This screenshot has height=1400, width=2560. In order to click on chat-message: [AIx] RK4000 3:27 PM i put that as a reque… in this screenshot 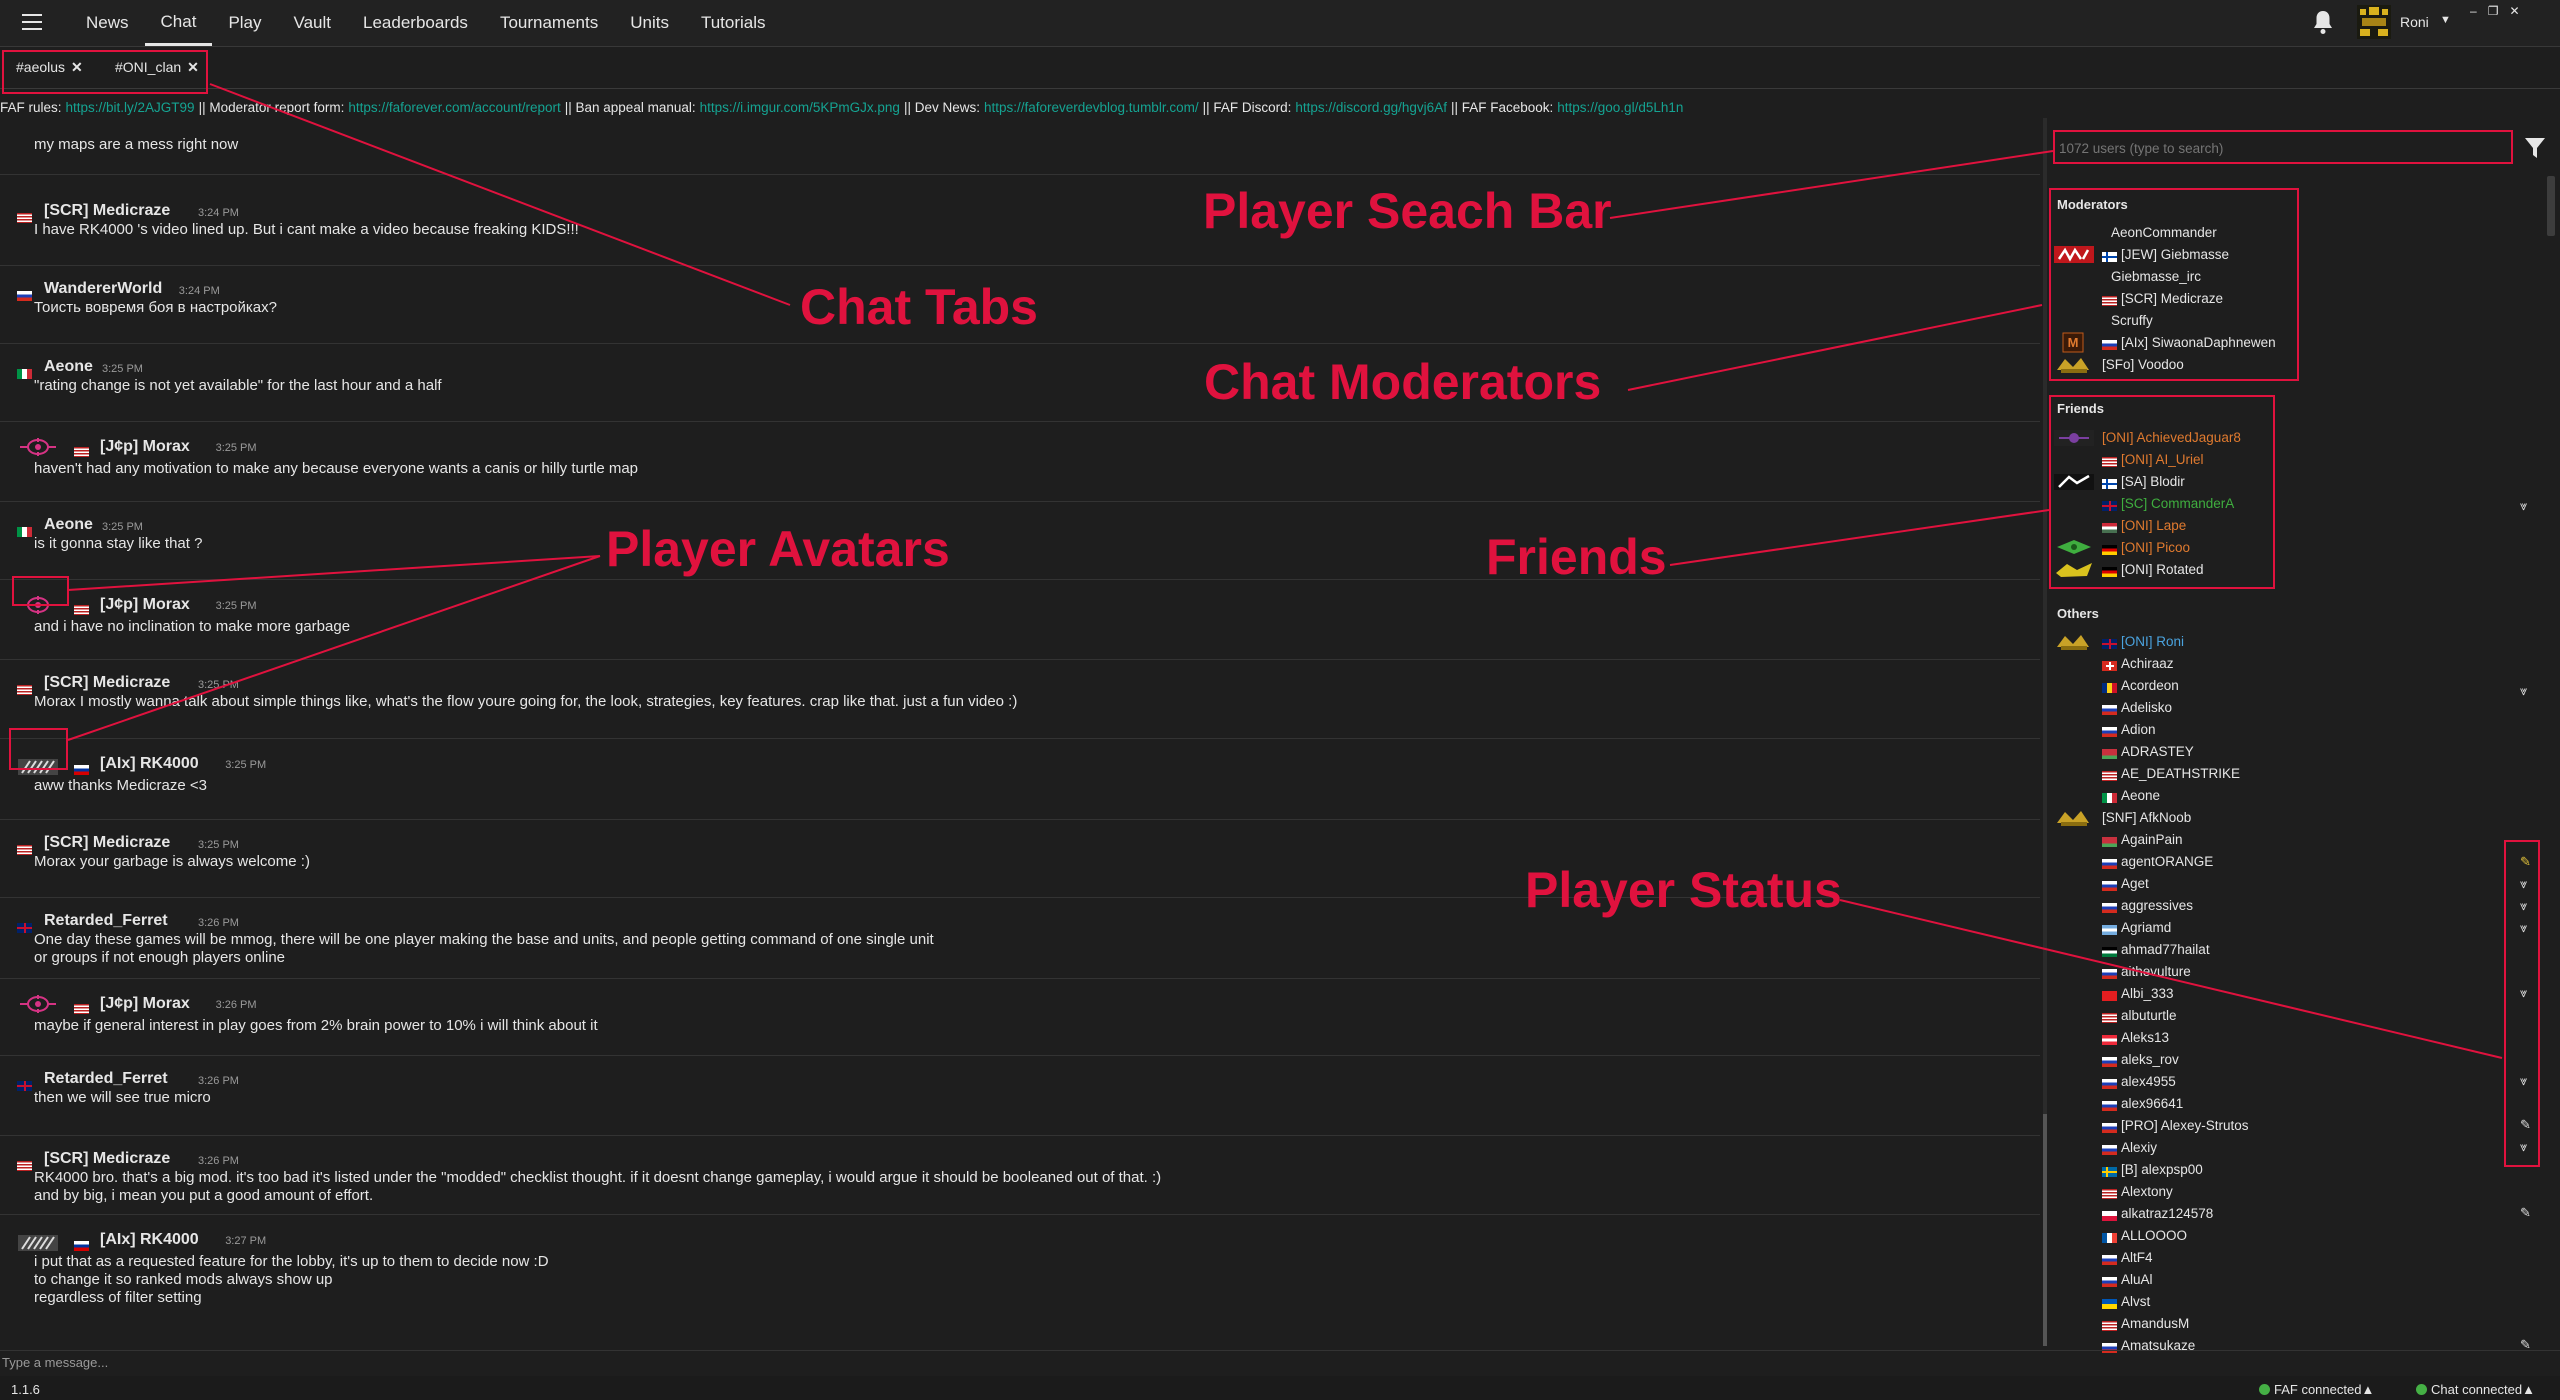, I will do `click(1020, 1282)`.